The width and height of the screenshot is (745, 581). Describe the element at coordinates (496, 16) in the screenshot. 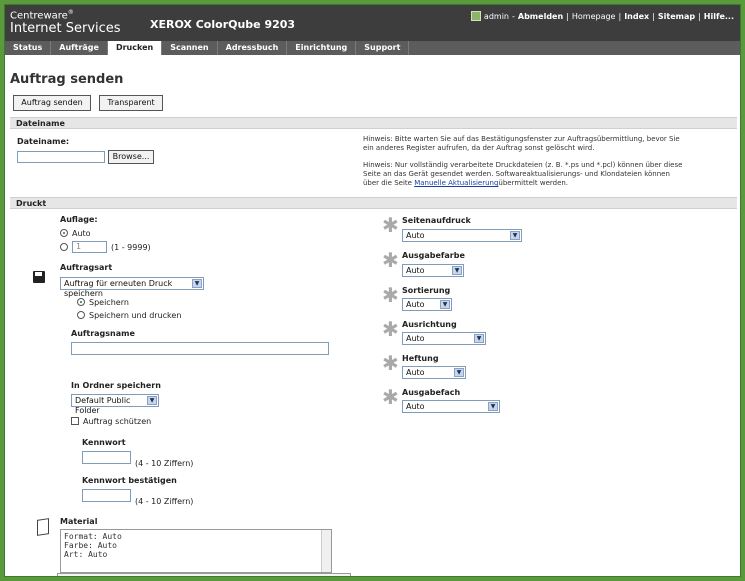

I see `user-name: admin` at that location.